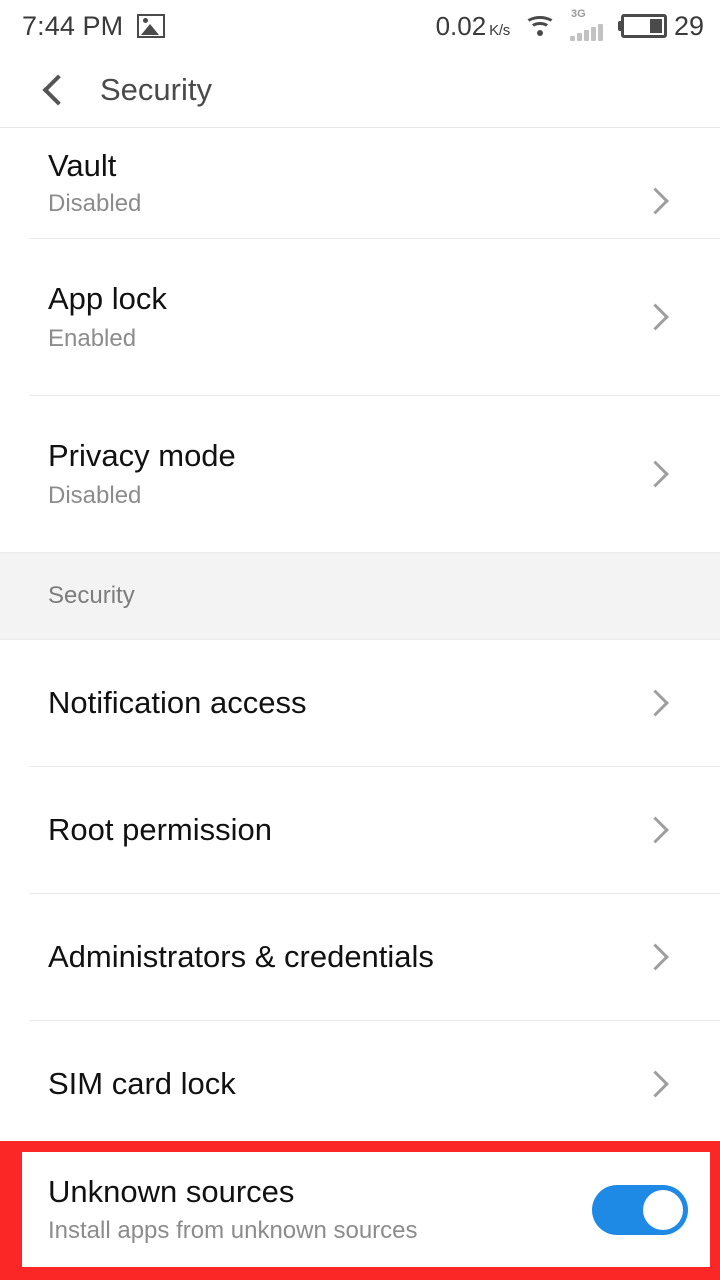  I want to click on settings-row-vault: Vault Disabled, so click(360, 183).